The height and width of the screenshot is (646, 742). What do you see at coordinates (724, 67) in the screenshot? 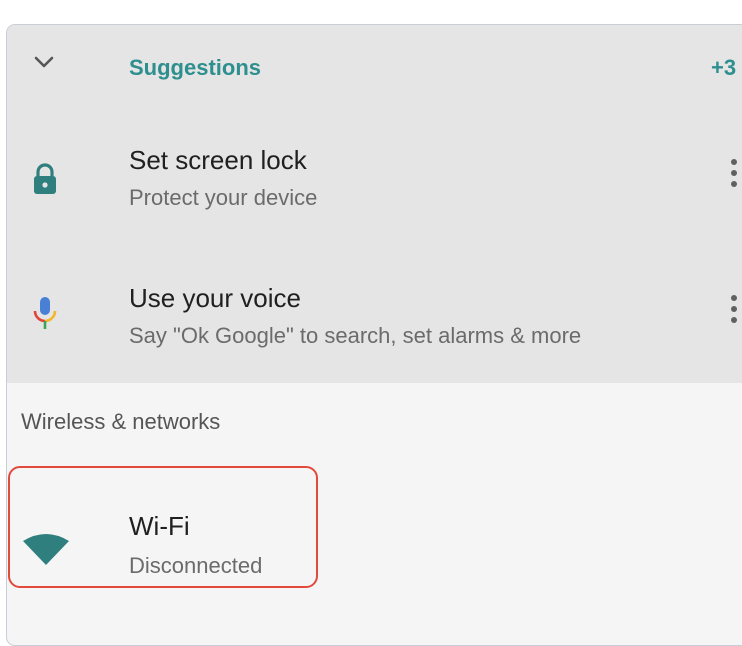
I see `suggestions-count: +3` at bounding box center [724, 67].